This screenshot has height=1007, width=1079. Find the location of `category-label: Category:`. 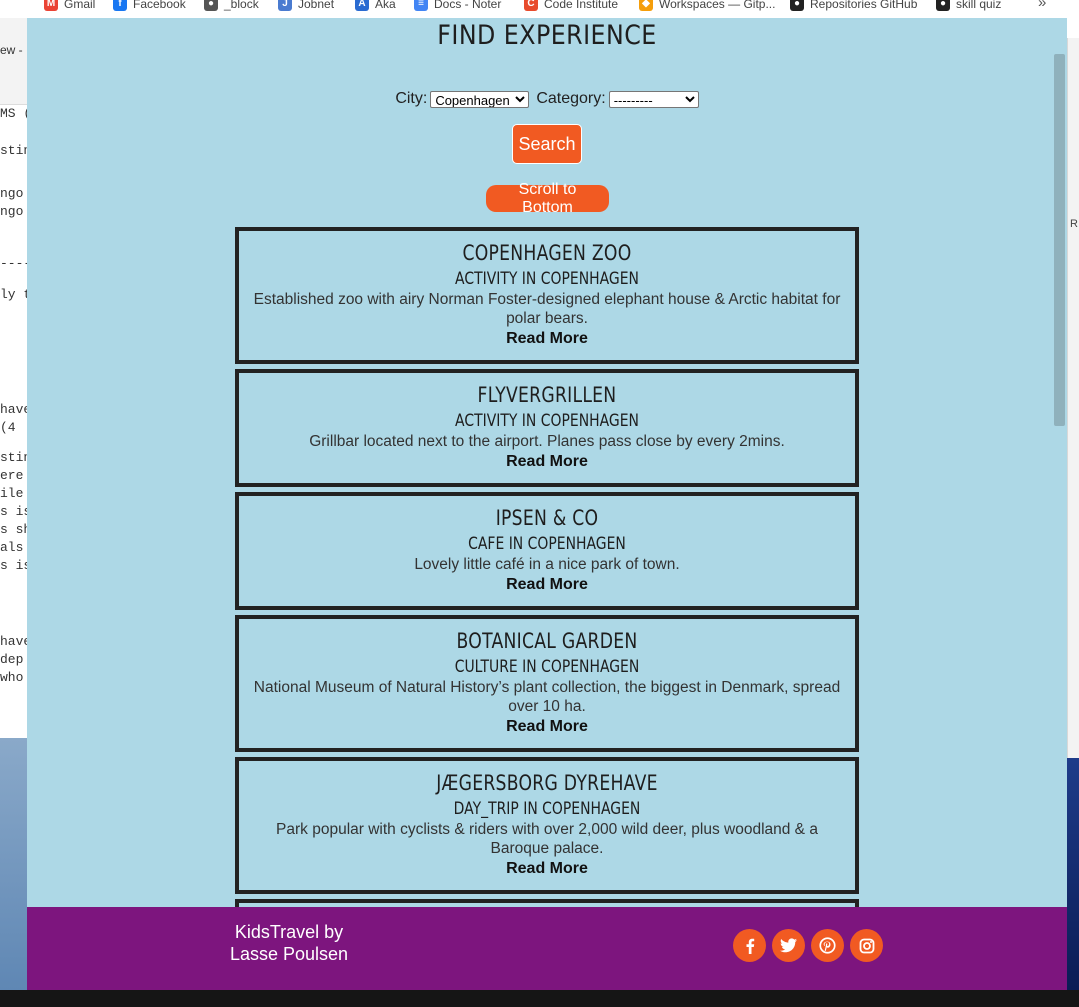

category-label: Category: is located at coordinates (571, 98).